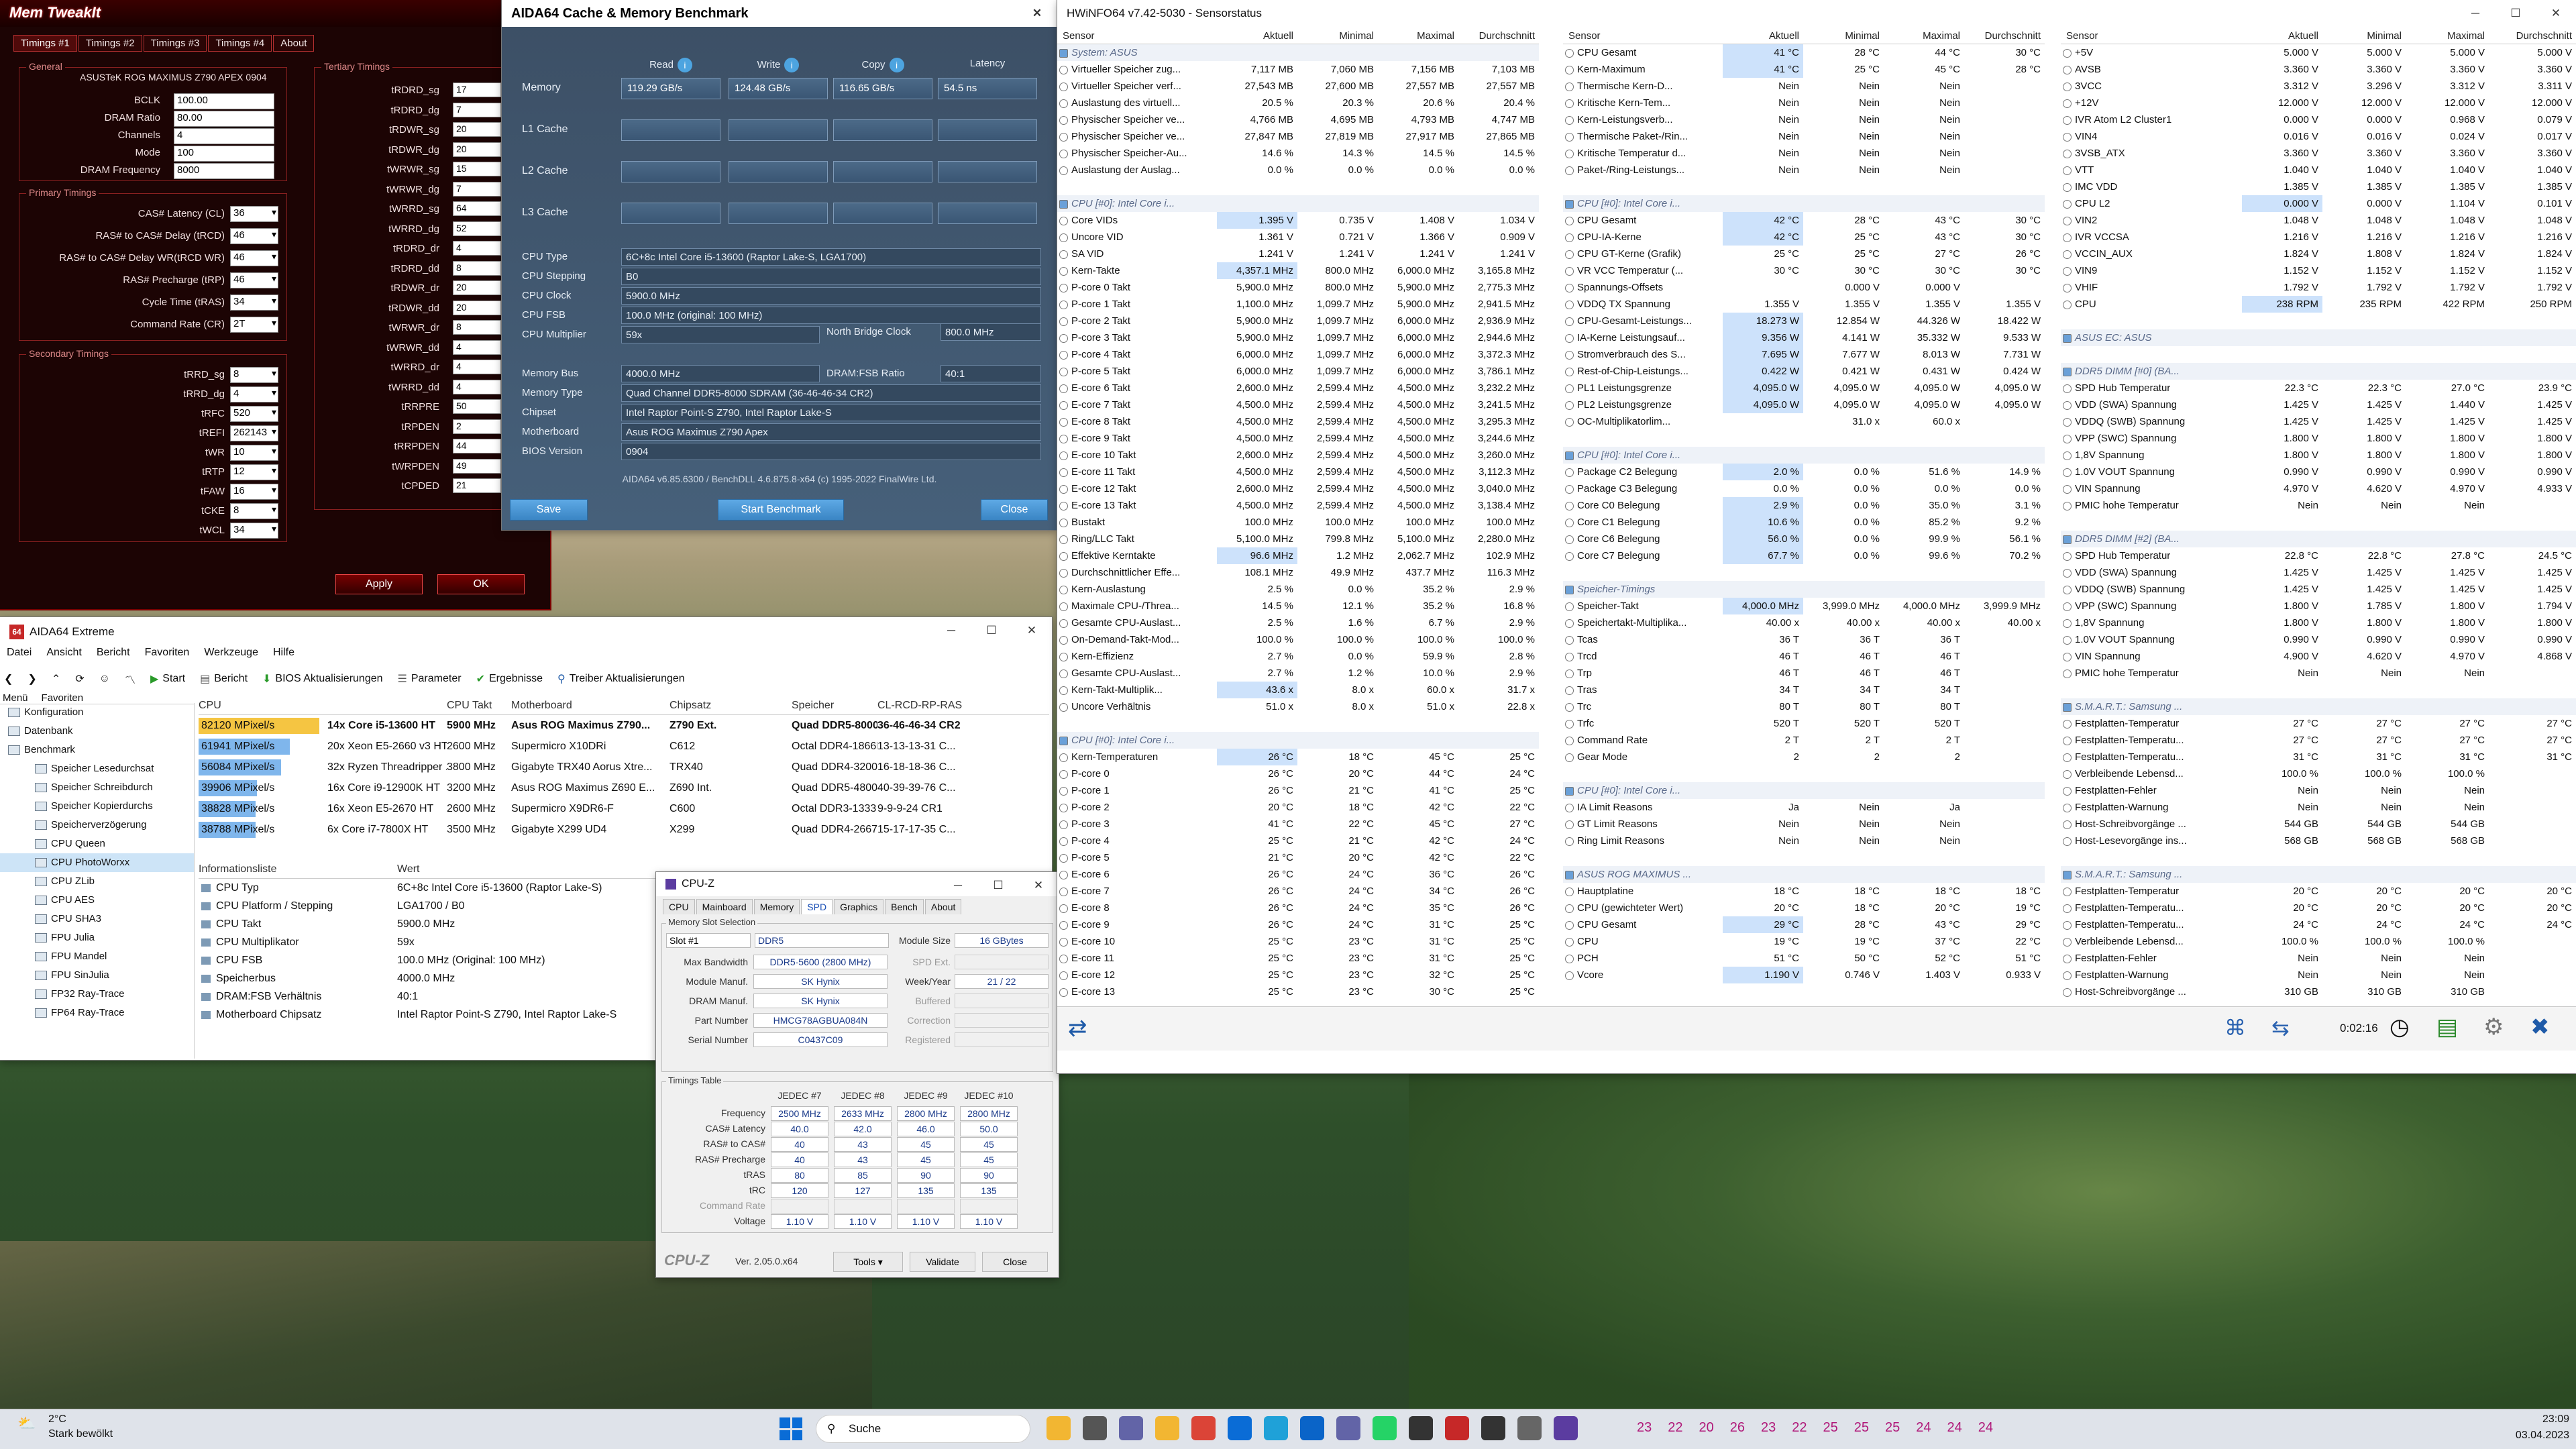 The height and width of the screenshot is (1449, 2576). What do you see at coordinates (254, 531) in the screenshot?
I see `secondary-timing-select: 34` at bounding box center [254, 531].